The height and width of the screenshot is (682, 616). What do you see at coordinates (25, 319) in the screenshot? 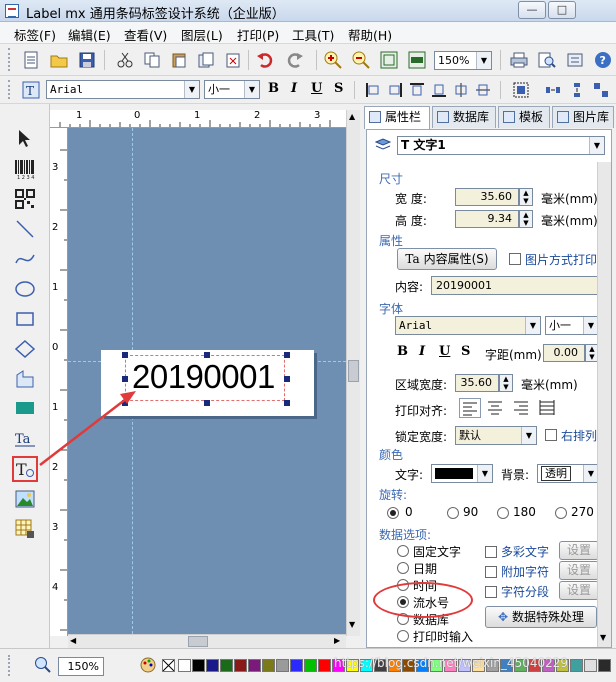
I see `rectangle-tool-icon` at bounding box center [25, 319].